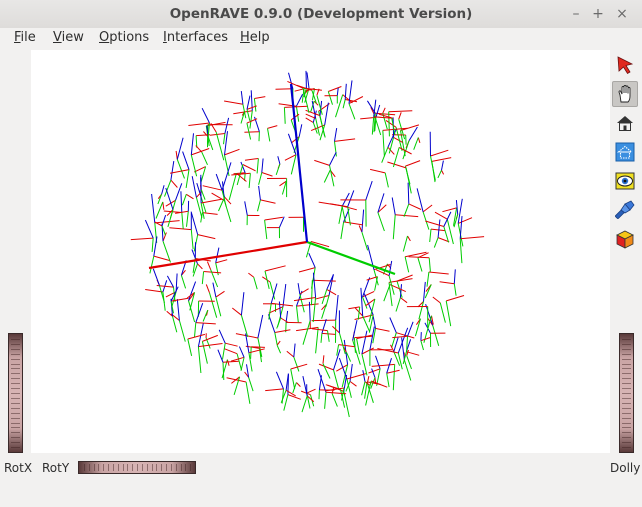 This screenshot has height=507, width=642. What do you see at coordinates (137, 467) in the screenshot?
I see `roty-thumbwheel` at bounding box center [137, 467].